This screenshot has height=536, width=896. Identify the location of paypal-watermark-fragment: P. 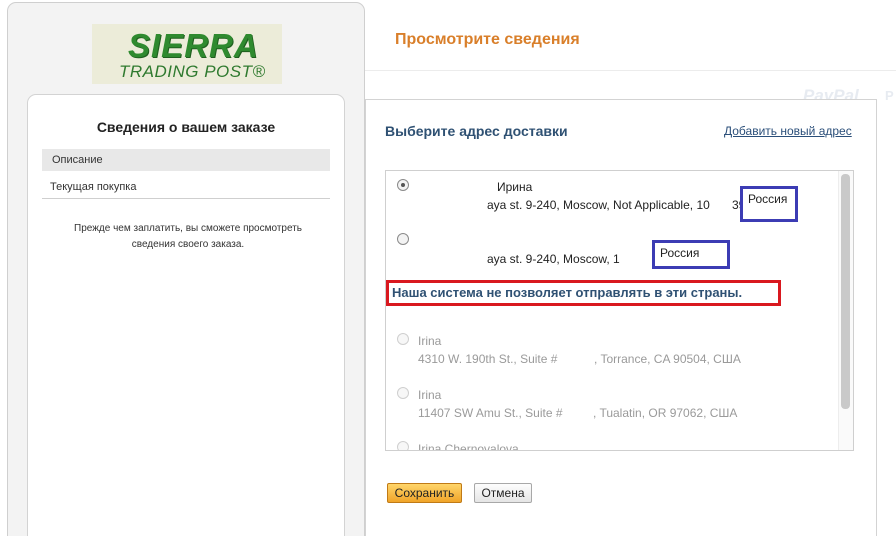
(889, 95).